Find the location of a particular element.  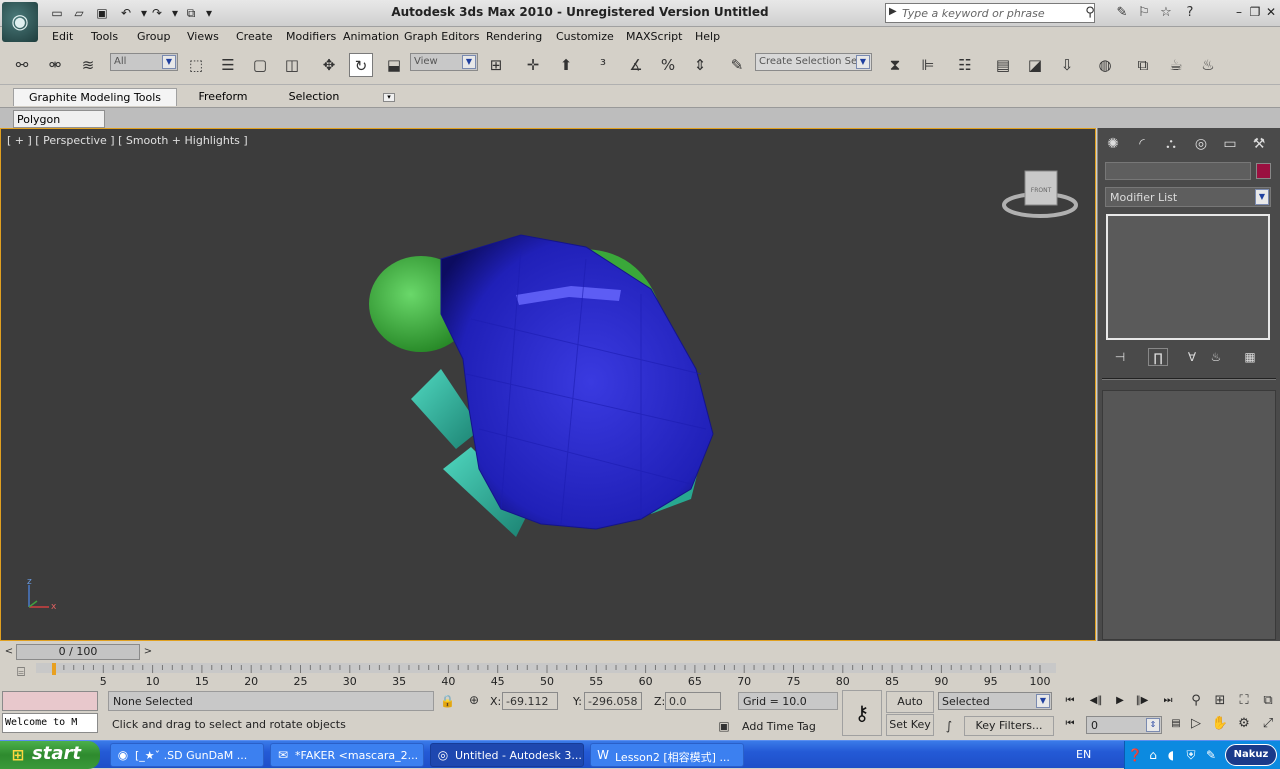

tab-polygon-modeling: Polygon Modeling is located at coordinates (59, 124).